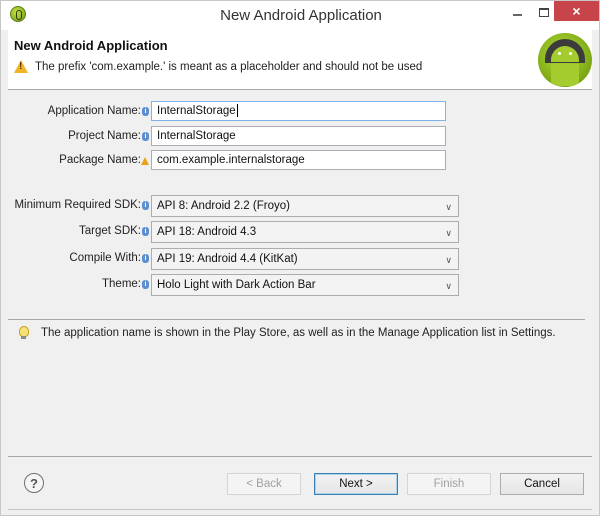 Image resolution: width=600 pixels, height=516 pixels. Describe the element at coordinates (77, 205) in the screenshot. I see `min-sdk-label: Minimum Required SDK:` at that location.